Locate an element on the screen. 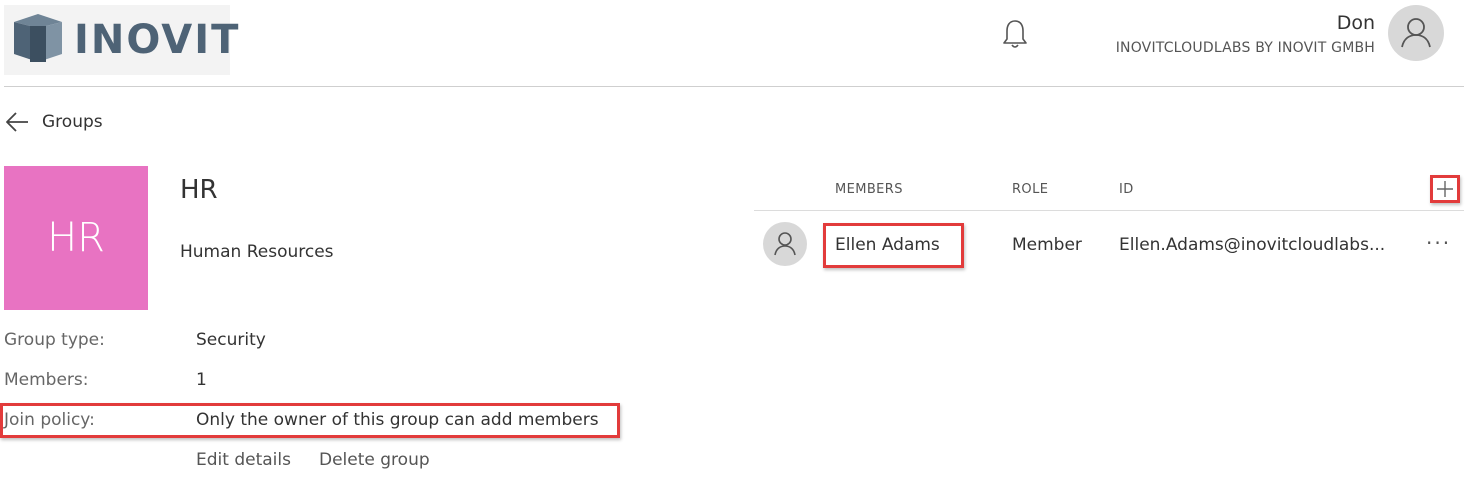 This screenshot has height=486, width=1472. notification-bell-icon is located at coordinates (1015, 34).